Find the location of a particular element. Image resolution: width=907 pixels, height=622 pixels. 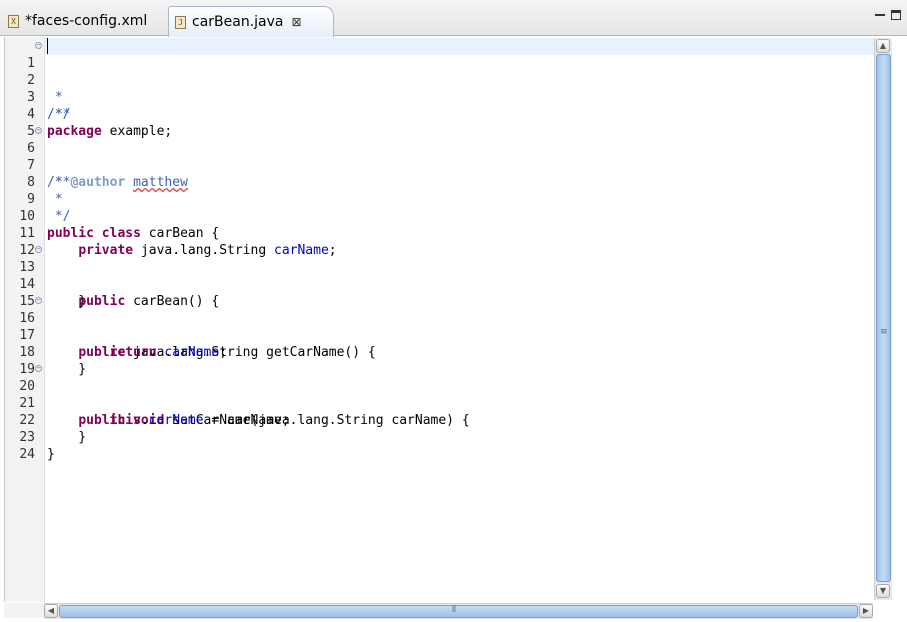

code-line: 8 * is located at coordinates (440, 182).